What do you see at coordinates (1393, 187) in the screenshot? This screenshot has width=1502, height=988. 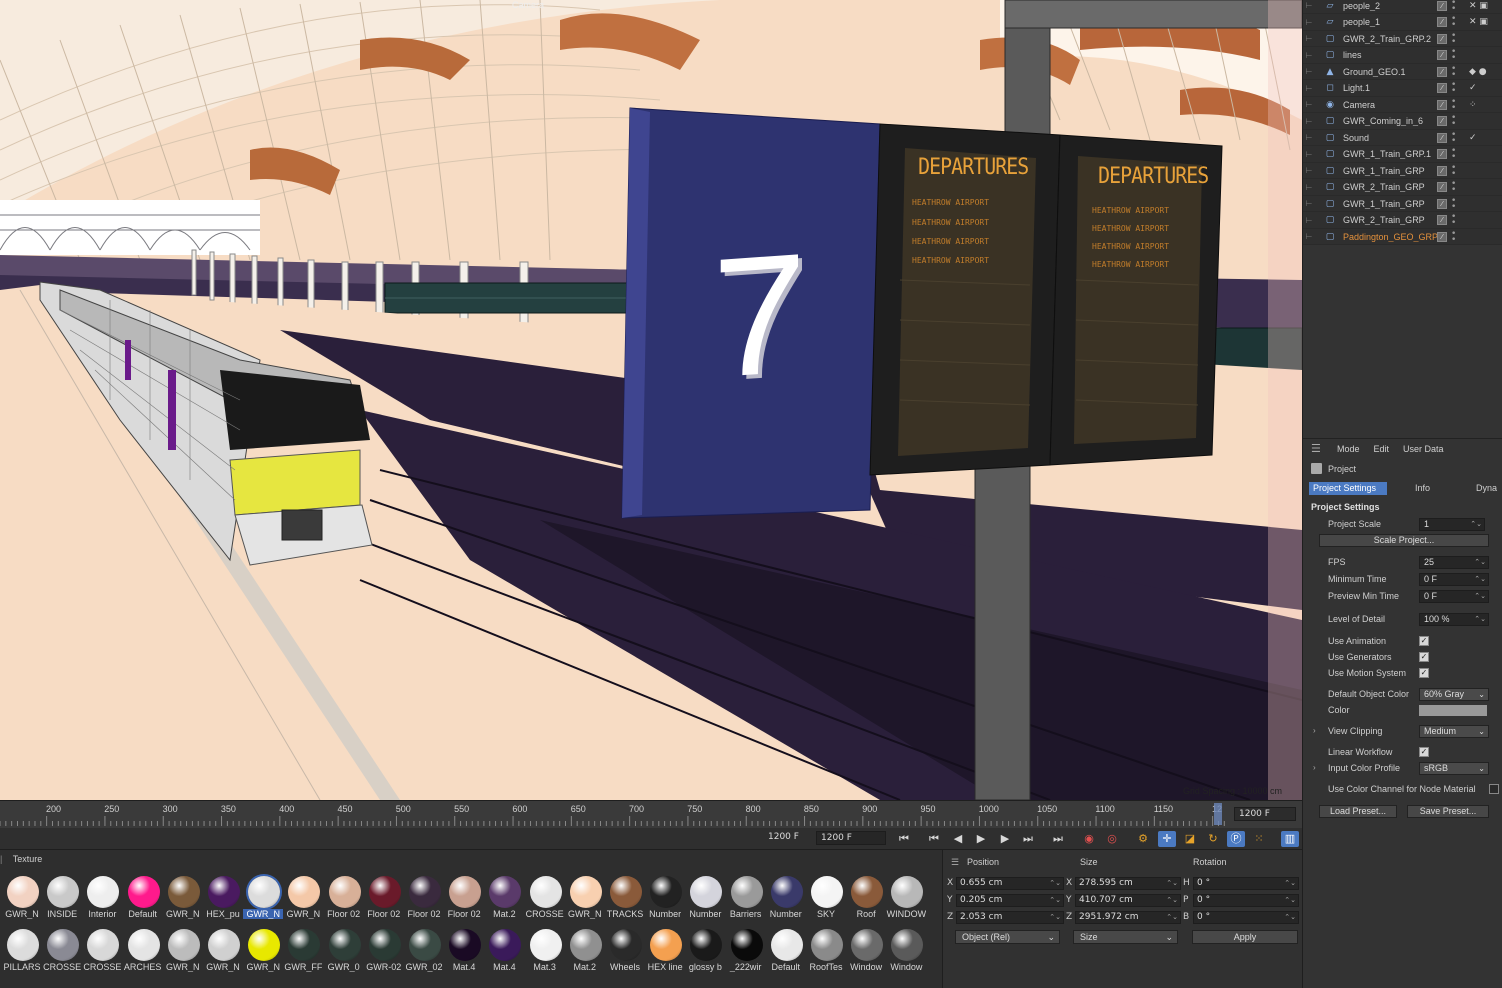 I see `object-name: GWR_2_Train_GRP` at bounding box center [1393, 187].